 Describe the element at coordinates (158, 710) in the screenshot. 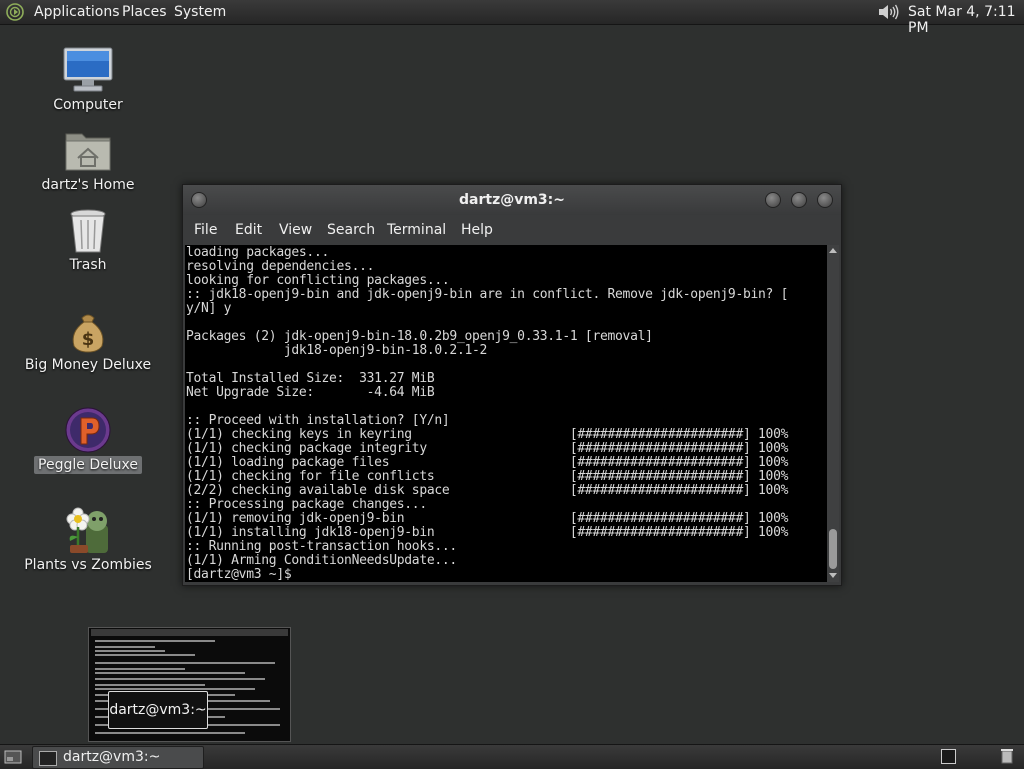

I see `preview-tooltip: dartz@vm3:~` at that location.